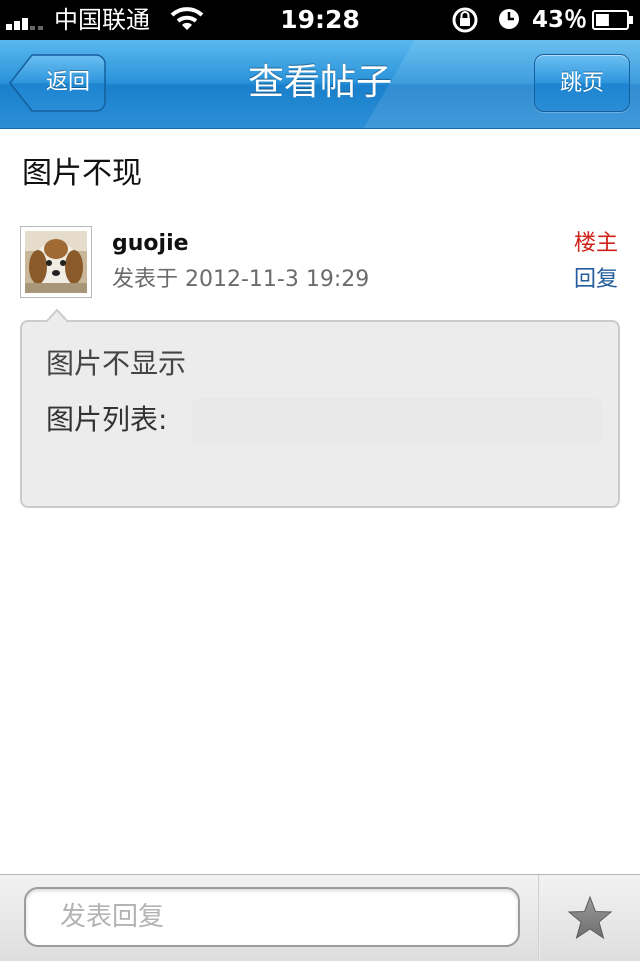  Describe the element at coordinates (509, 21) in the screenshot. I see `alarm-clock-icon` at that location.